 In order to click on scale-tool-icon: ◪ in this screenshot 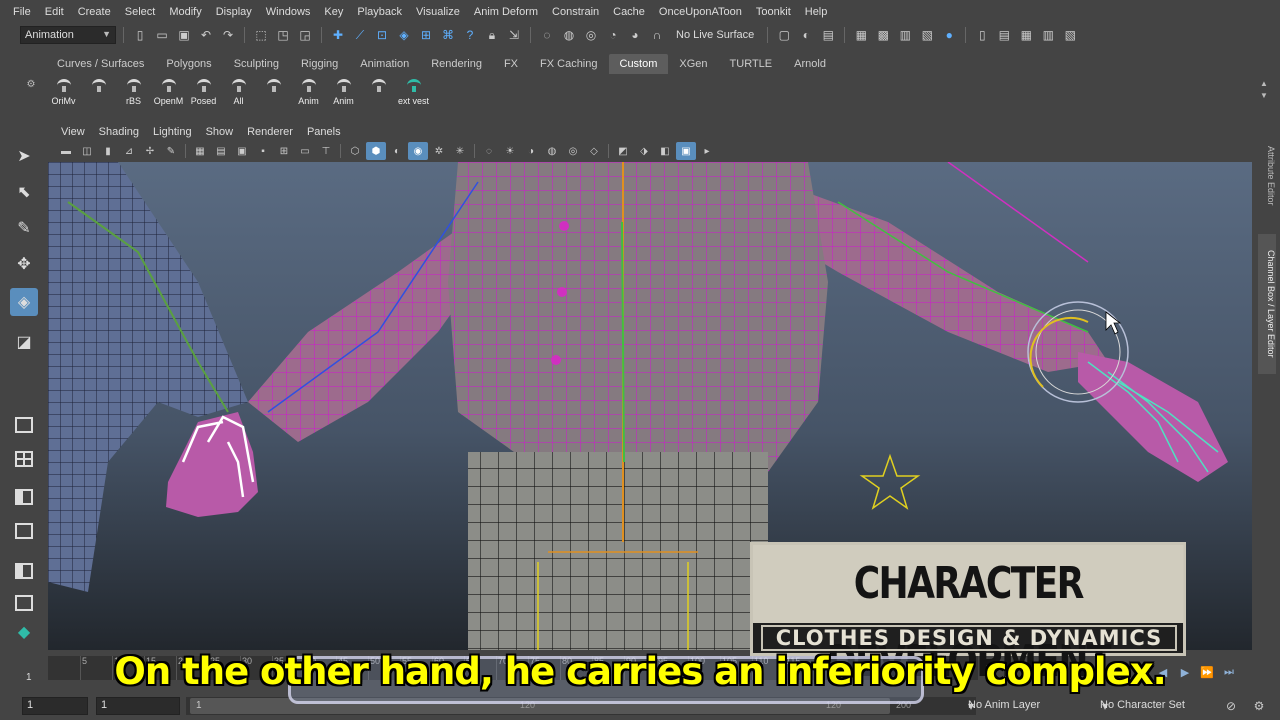, I will do `click(24, 342)`.